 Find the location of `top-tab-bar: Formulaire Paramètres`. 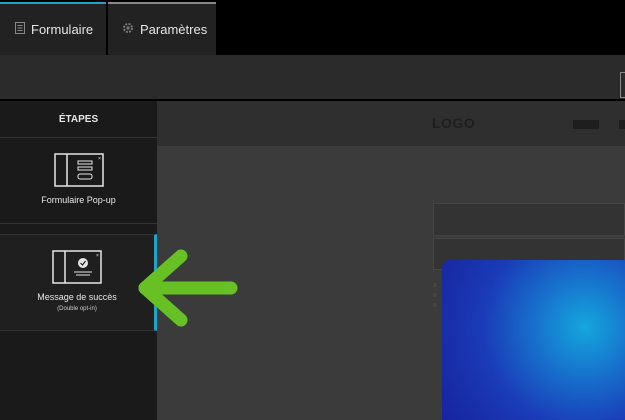

top-tab-bar: Formulaire Paramètres is located at coordinates (312, 27).